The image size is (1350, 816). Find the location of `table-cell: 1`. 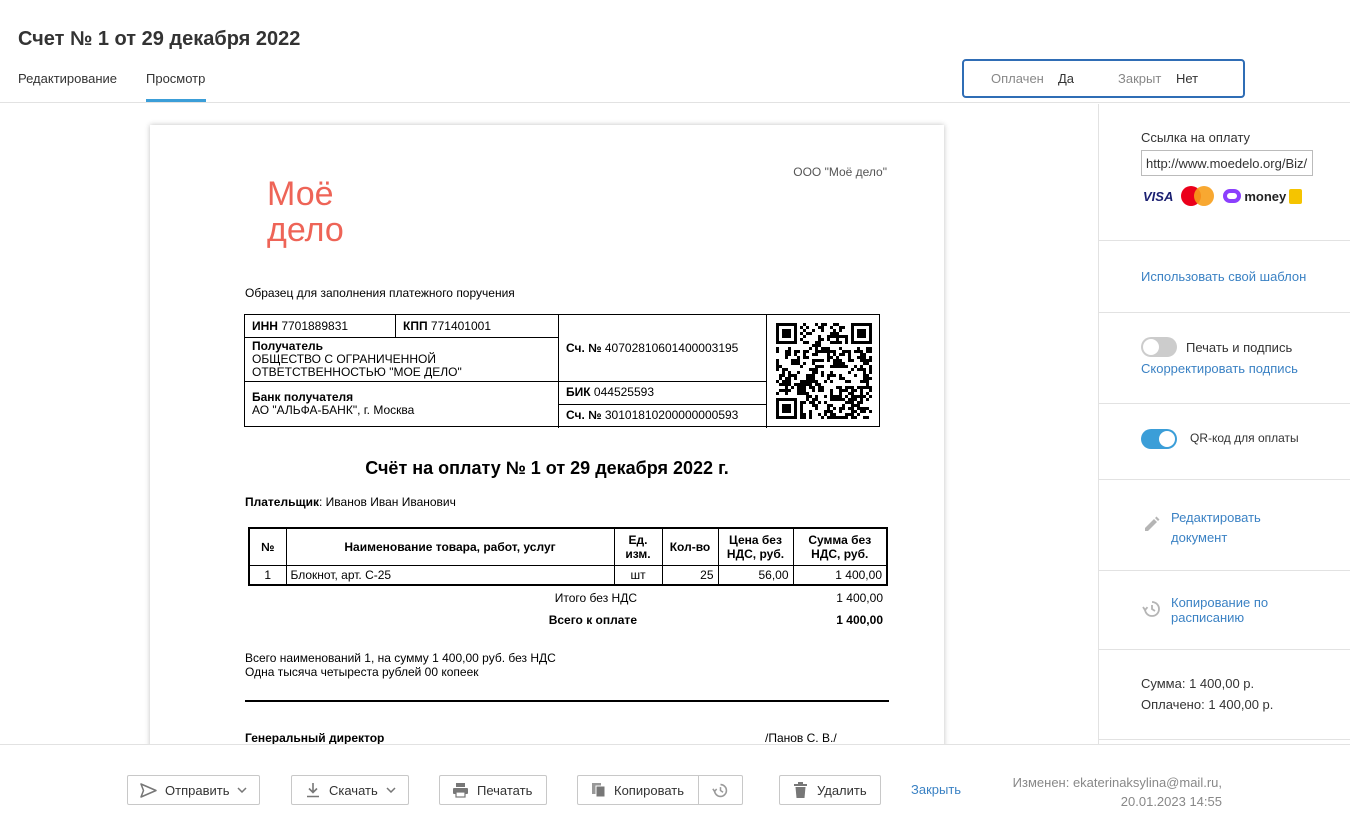

table-cell: 1 is located at coordinates (267, 574).